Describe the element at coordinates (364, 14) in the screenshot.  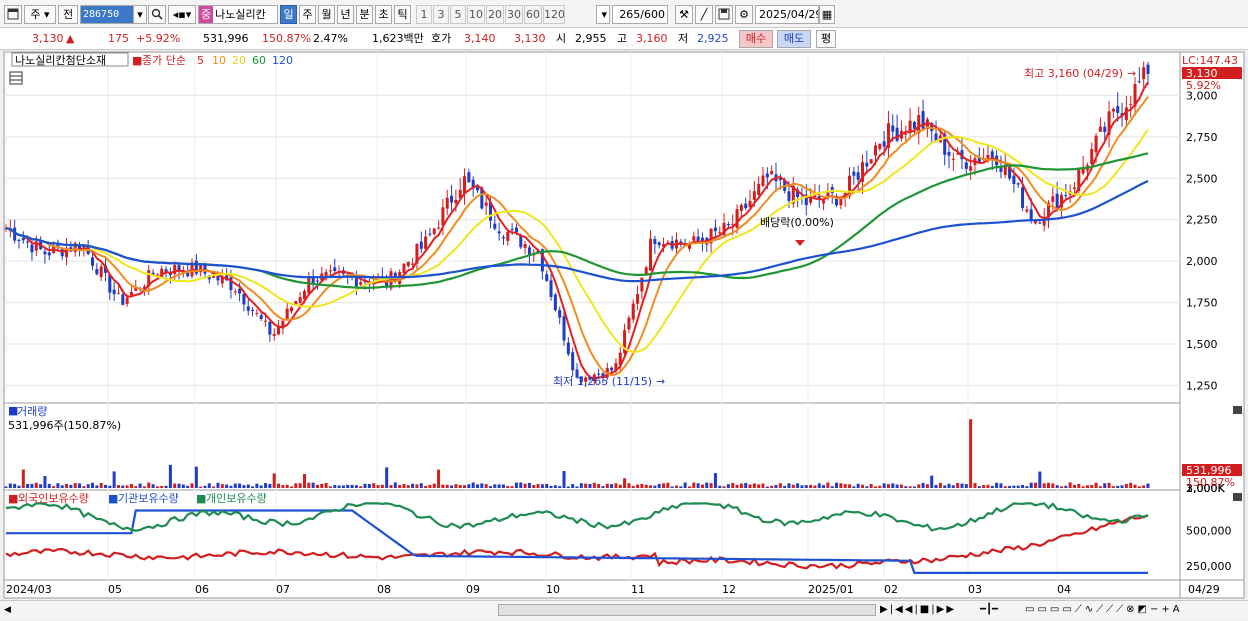
I see `period-tab-4: 분` at that location.